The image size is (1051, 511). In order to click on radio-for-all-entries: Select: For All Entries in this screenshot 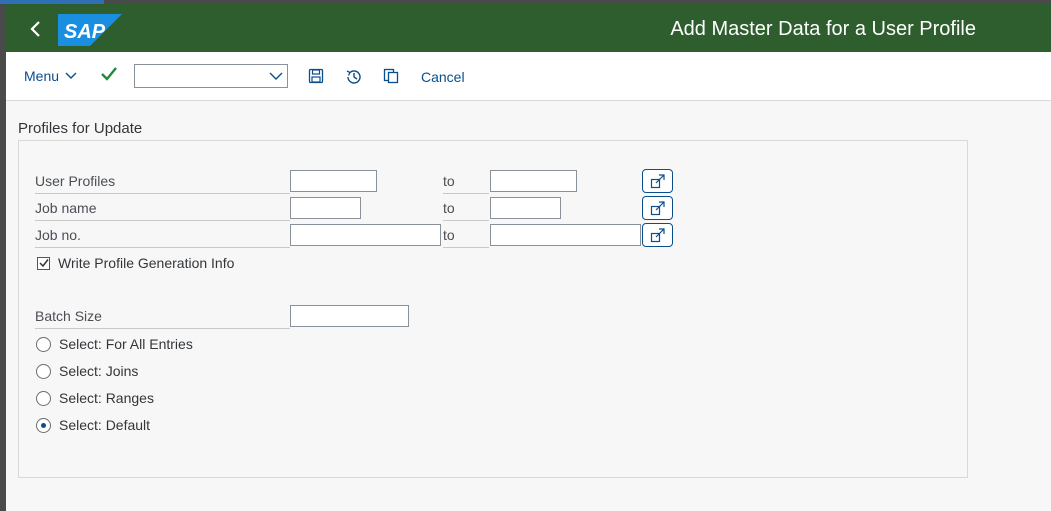, I will do `click(114, 344)`.